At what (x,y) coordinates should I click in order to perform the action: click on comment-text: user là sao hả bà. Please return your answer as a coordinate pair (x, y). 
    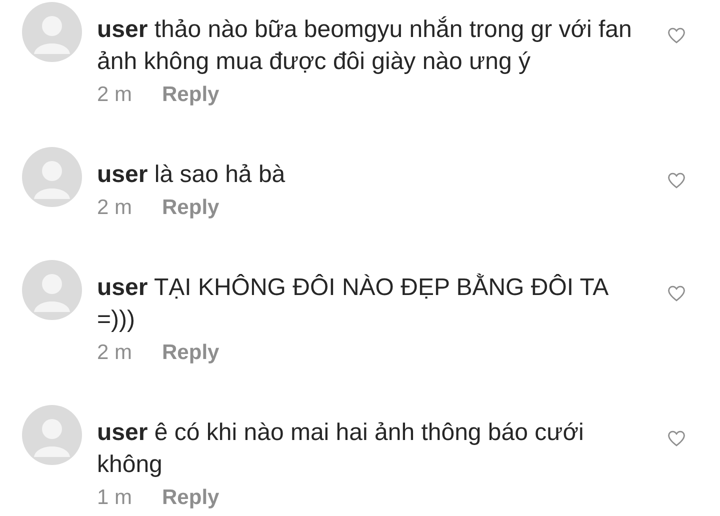
    Looking at the image, I should click on (191, 175).